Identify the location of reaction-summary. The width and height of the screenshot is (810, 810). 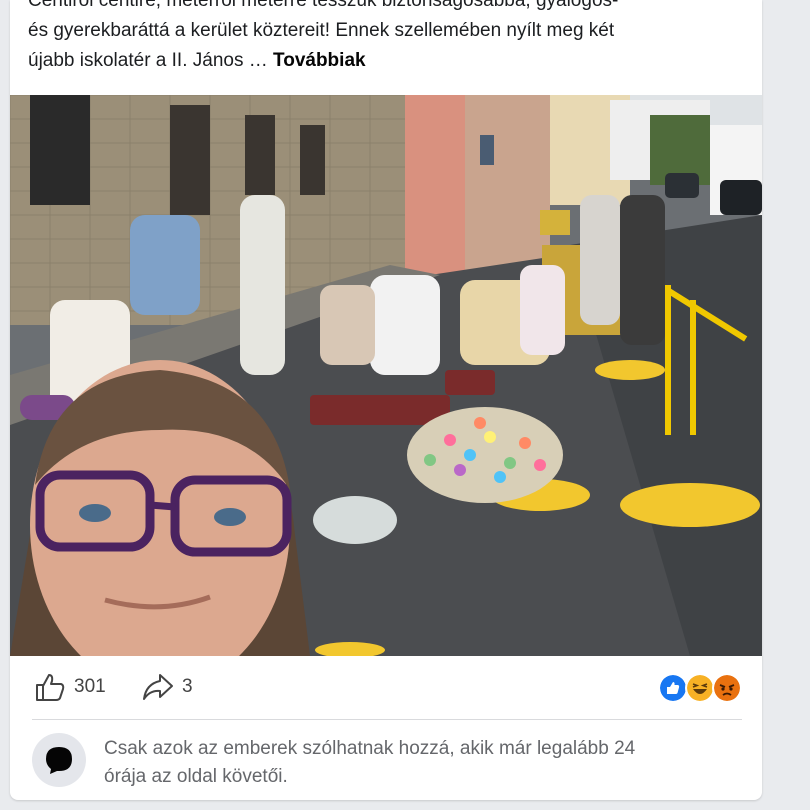
(700, 688).